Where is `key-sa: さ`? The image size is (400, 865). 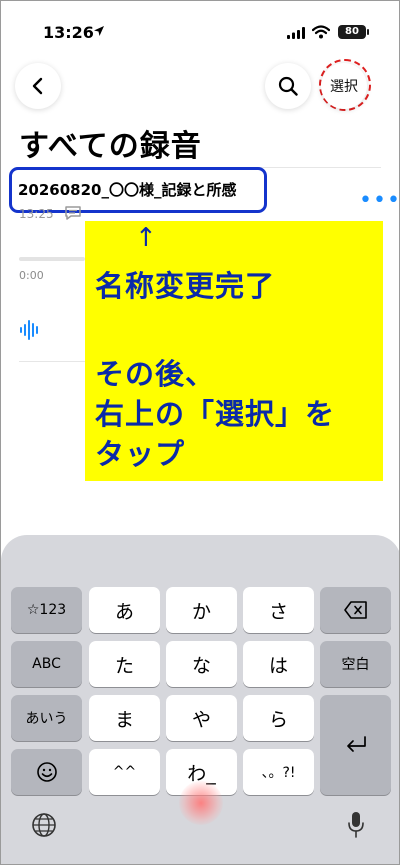
key-sa: さ is located at coordinates (278, 610).